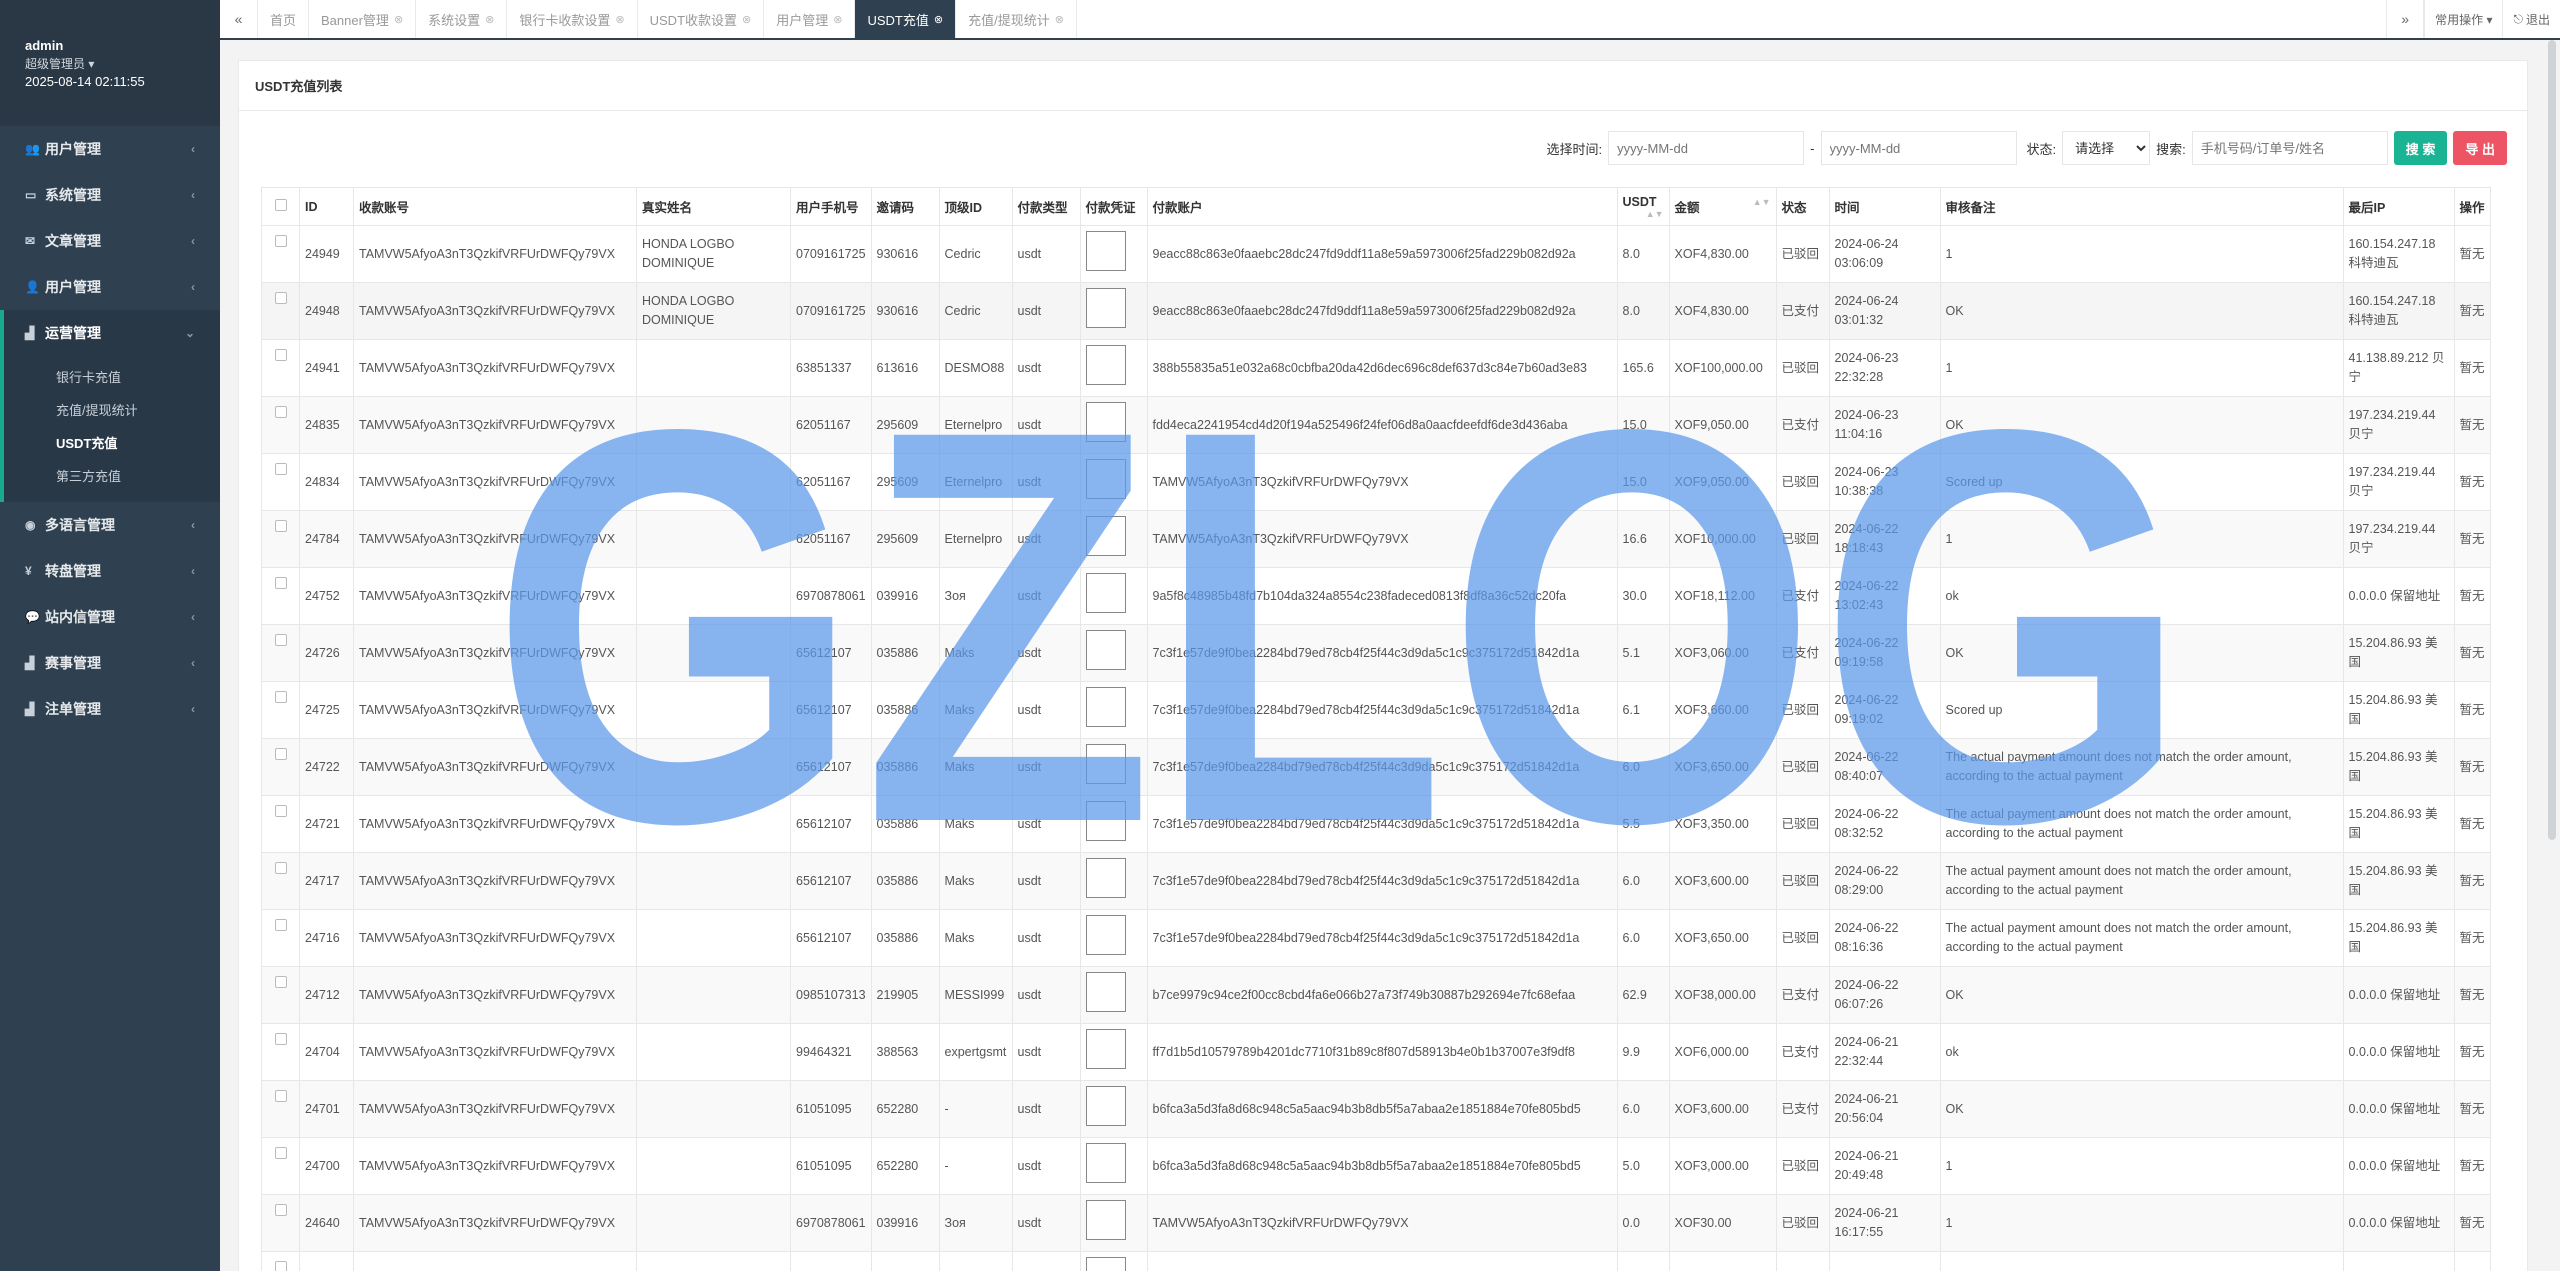  What do you see at coordinates (1643, 206) in the screenshot?
I see `column-header: USDT ▲▼` at bounding box center [1643, 206].